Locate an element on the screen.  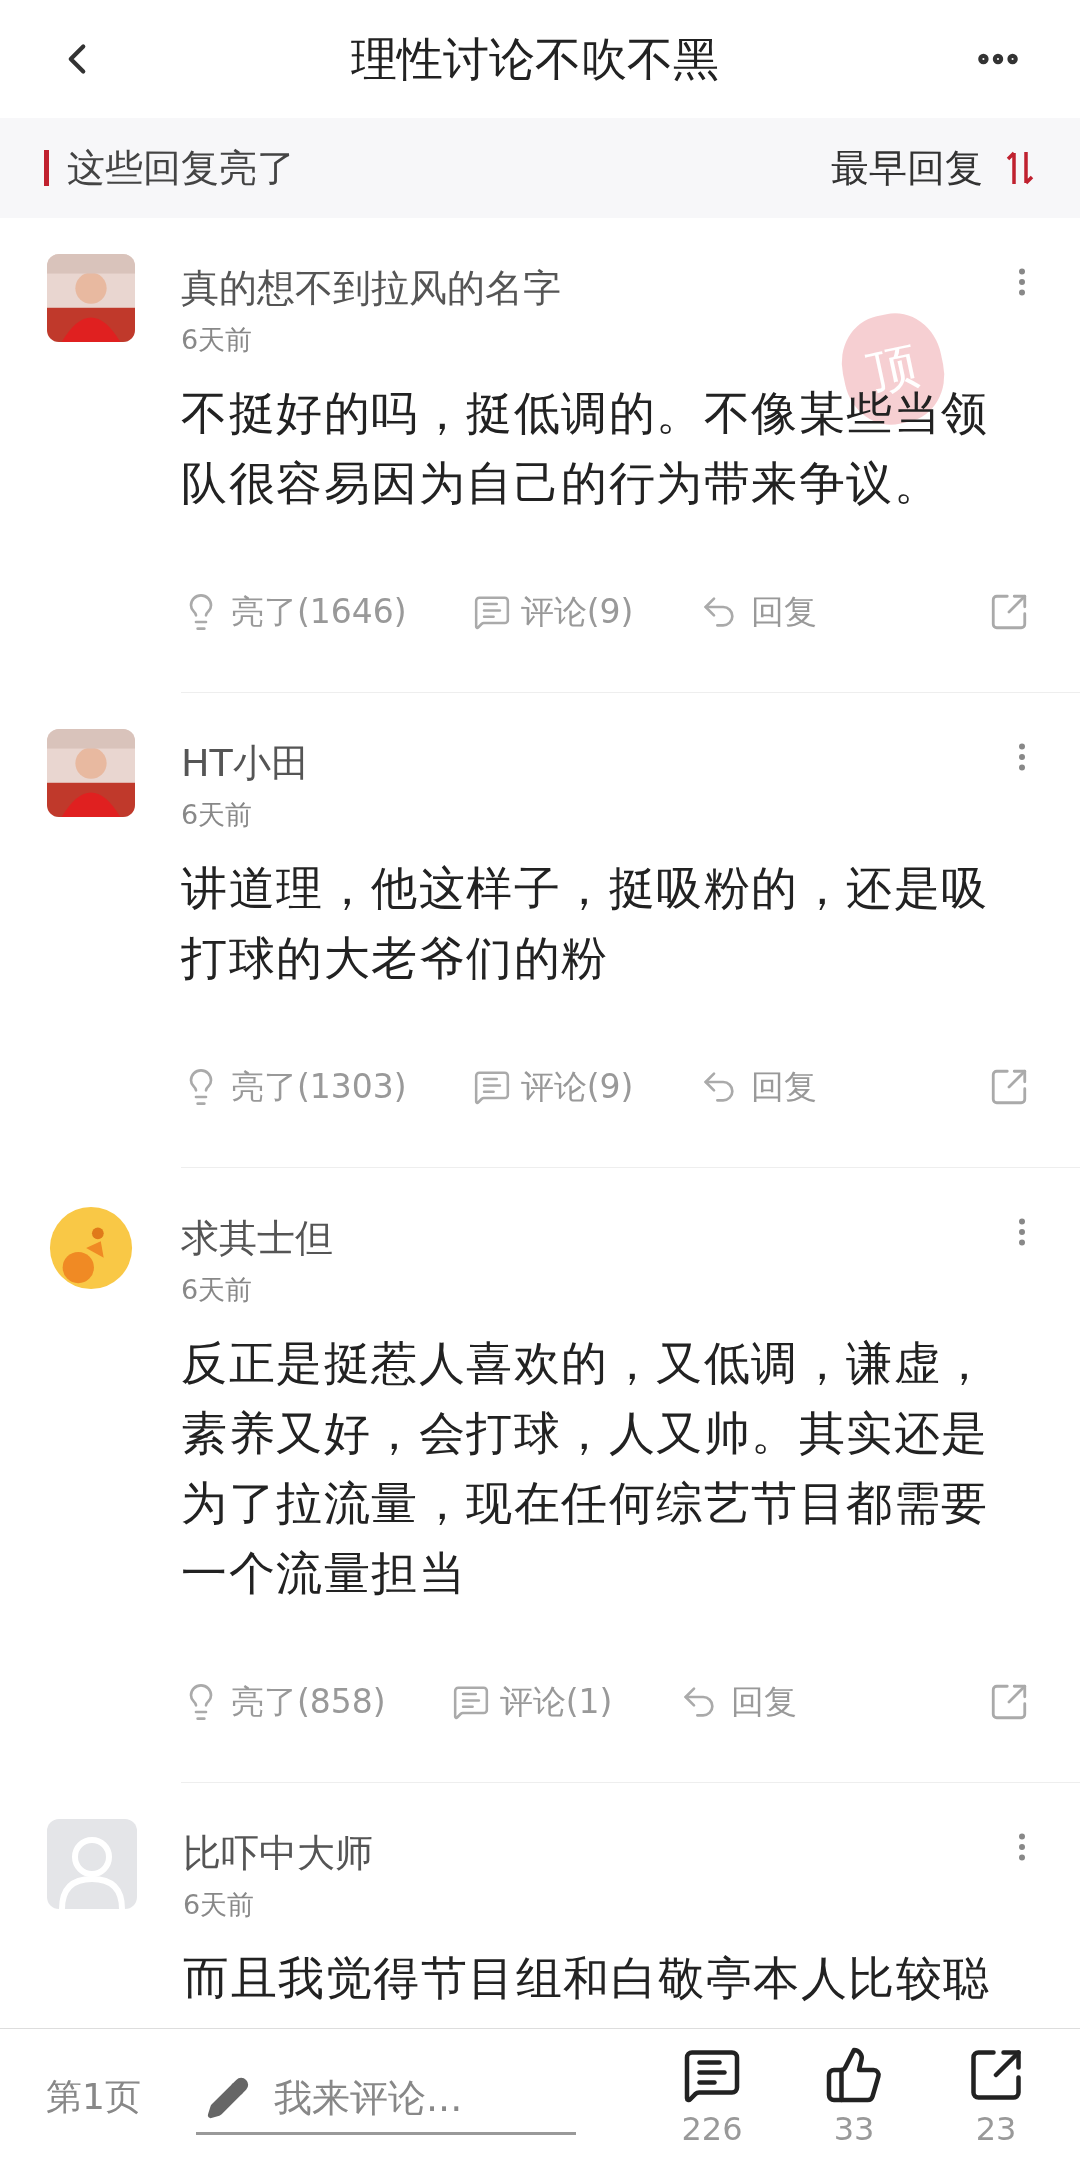
page-title: 理性讨论不吹不黑 is located at coordinates (535, 59).